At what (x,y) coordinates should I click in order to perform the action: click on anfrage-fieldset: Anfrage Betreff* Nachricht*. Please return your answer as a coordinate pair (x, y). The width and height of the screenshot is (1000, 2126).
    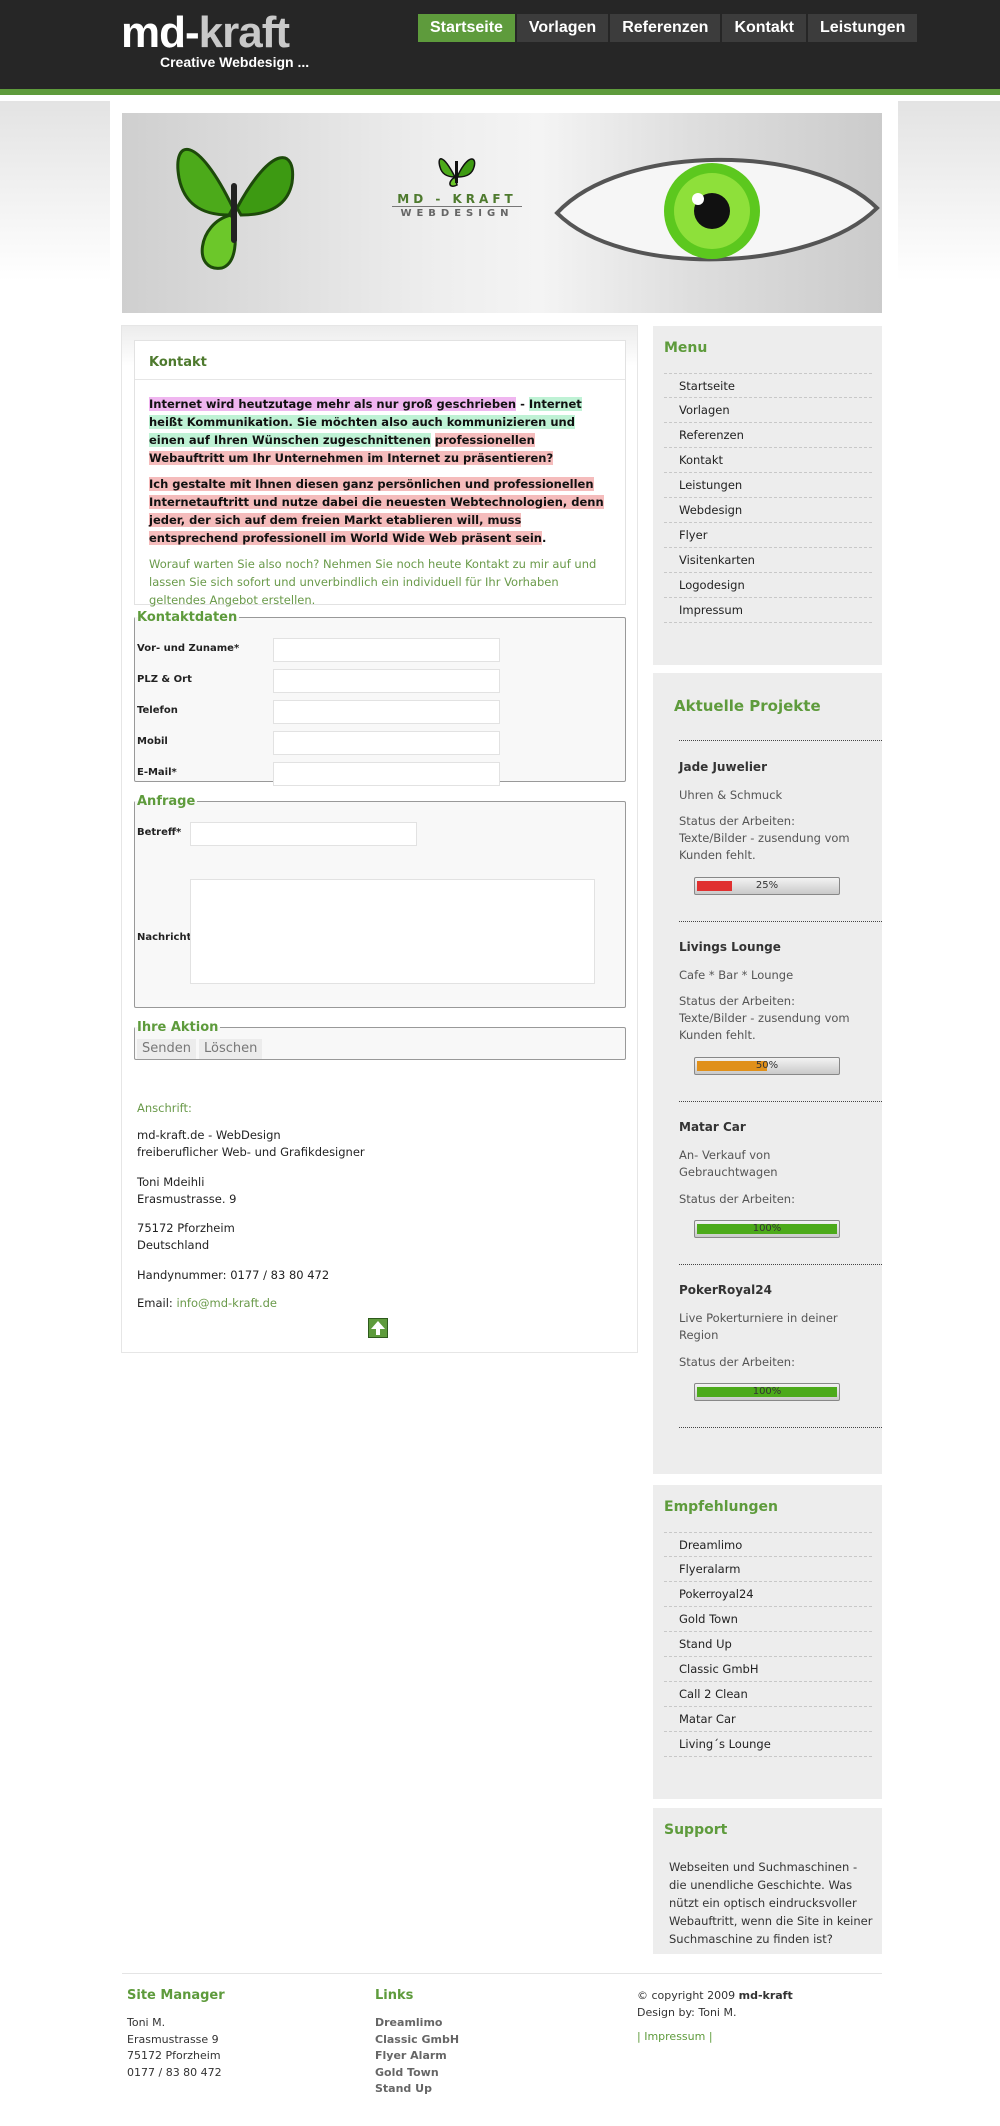
    Looking at the image, I should click on (380, 901).